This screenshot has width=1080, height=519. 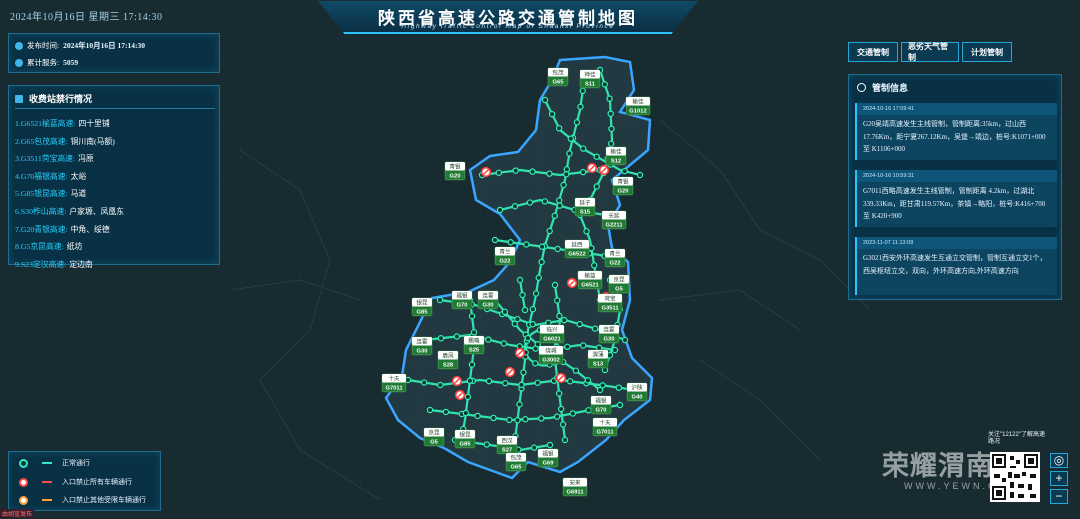 I want to click on route-shield: 安来 G6911, so click(x=575, y=487).